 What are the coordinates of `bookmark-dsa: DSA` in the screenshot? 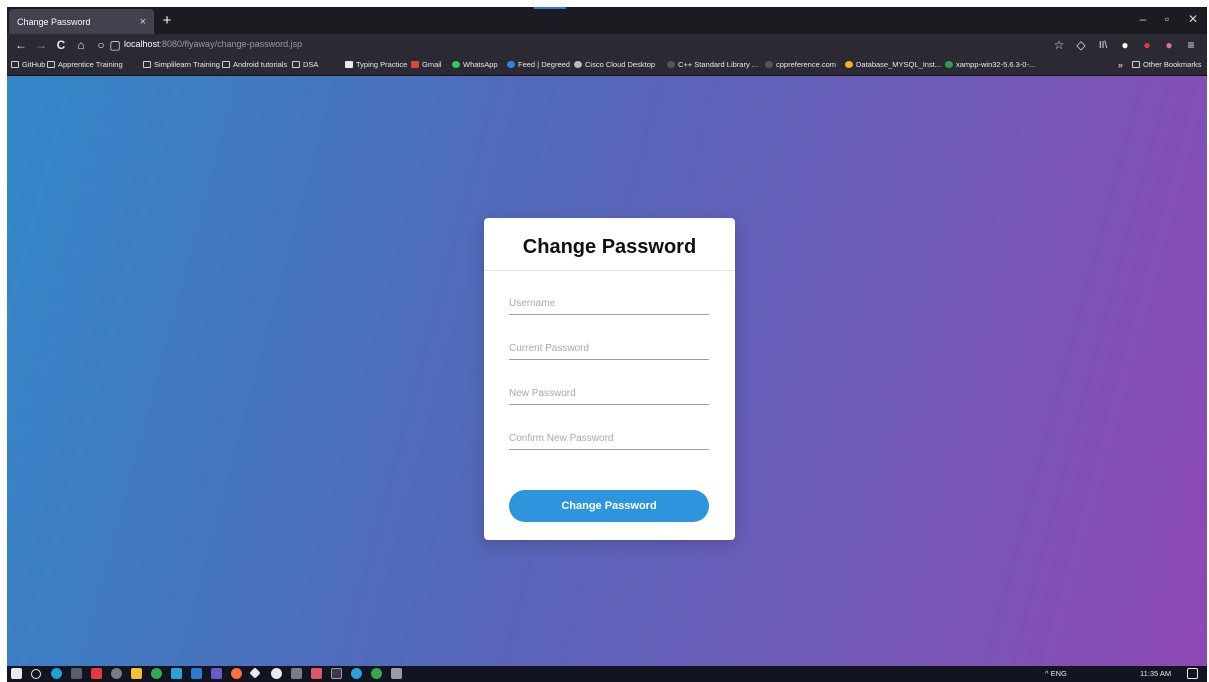 It's located at (305, 64).